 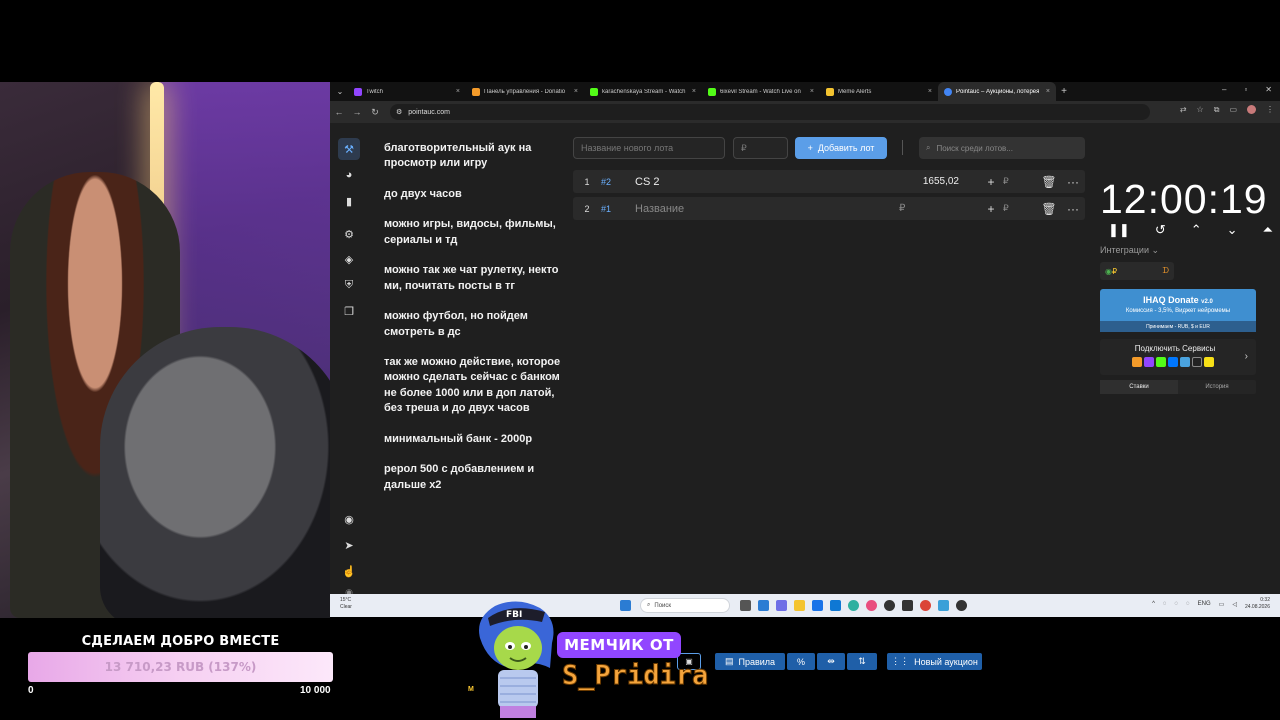 What do you see at coordinates (349, 175) in the screenshot?
I see `wheel-icon: ◕` at bounding box center [349, 175].